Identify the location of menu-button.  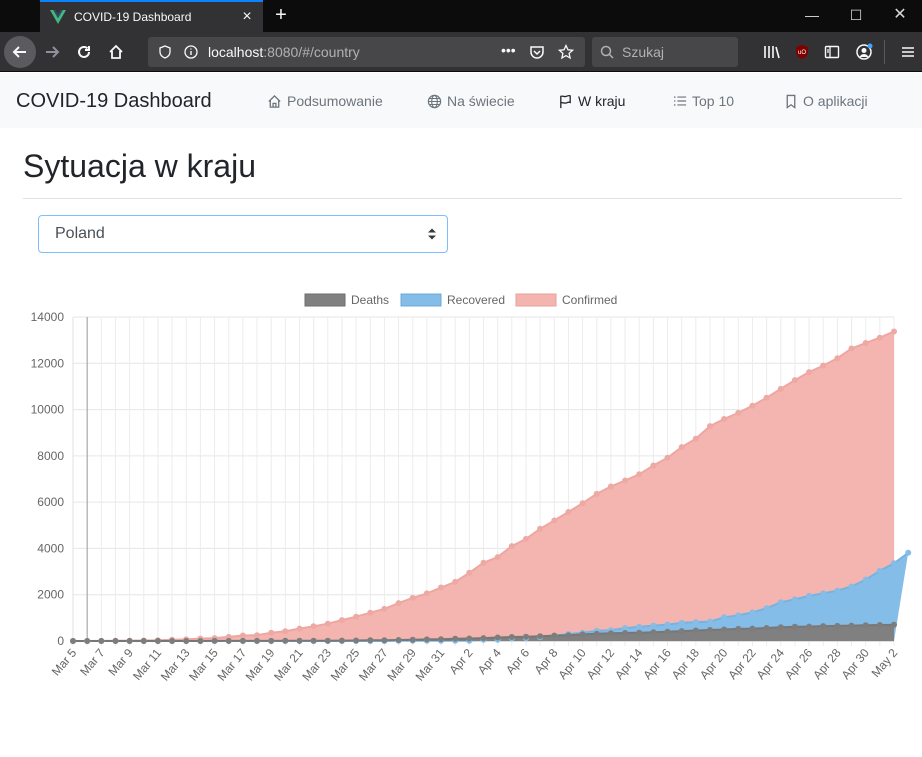
(908, 52).